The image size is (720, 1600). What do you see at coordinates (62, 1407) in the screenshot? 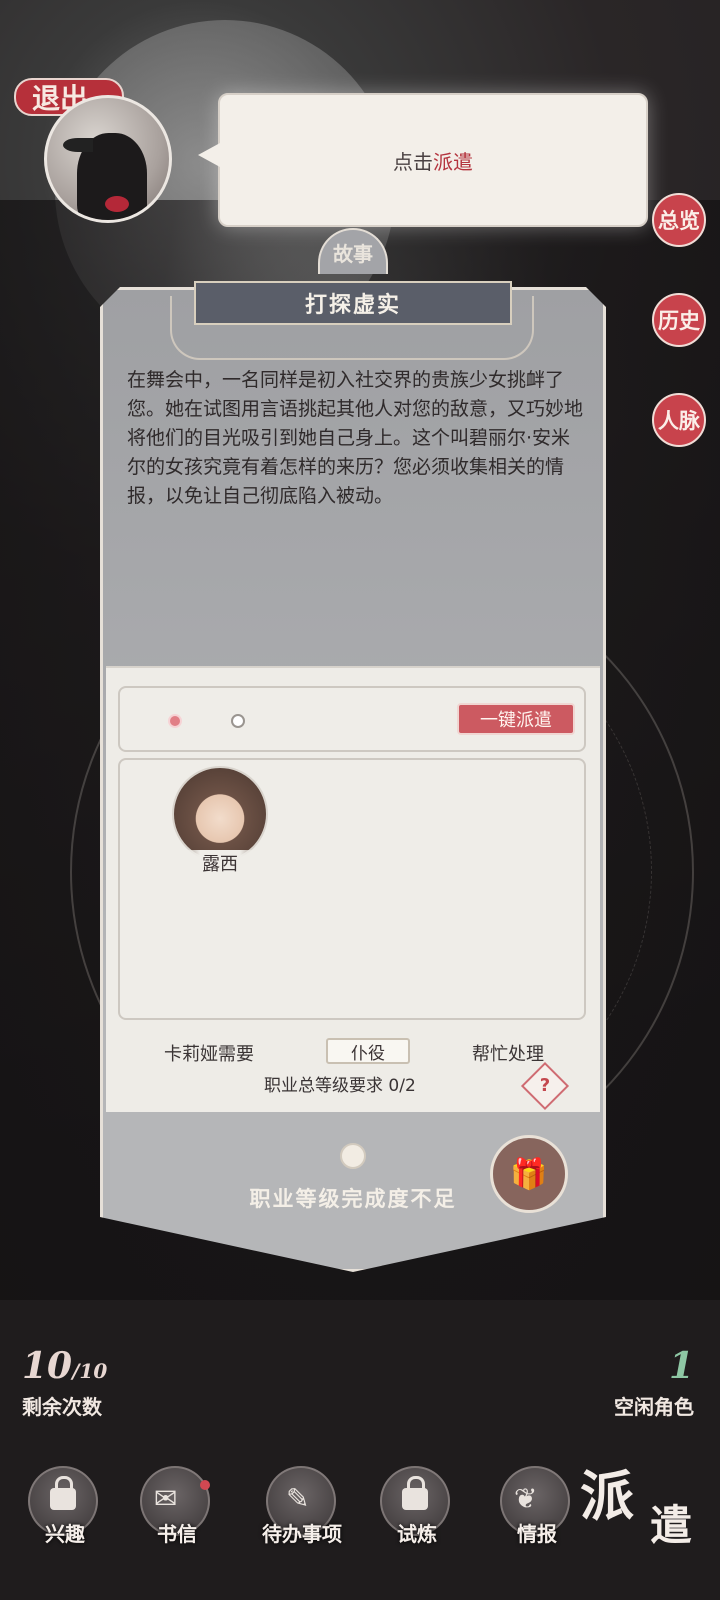
I see `remaining-label: 剩余次数` at bounding box center [62, 1407].